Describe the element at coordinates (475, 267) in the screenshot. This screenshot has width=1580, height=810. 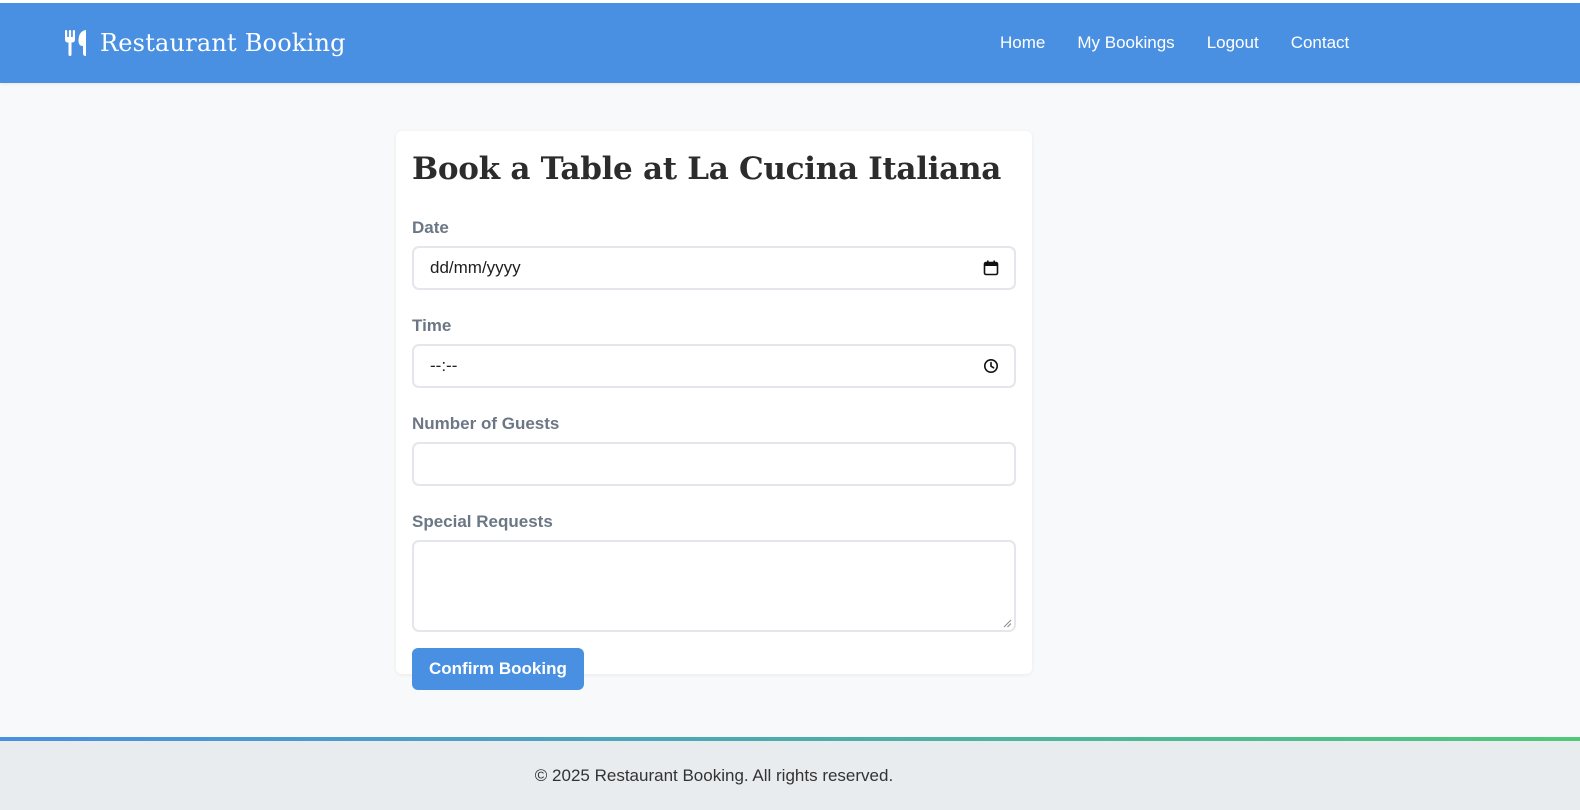
I see `date-value: dd/mm/yyyy` at that location.